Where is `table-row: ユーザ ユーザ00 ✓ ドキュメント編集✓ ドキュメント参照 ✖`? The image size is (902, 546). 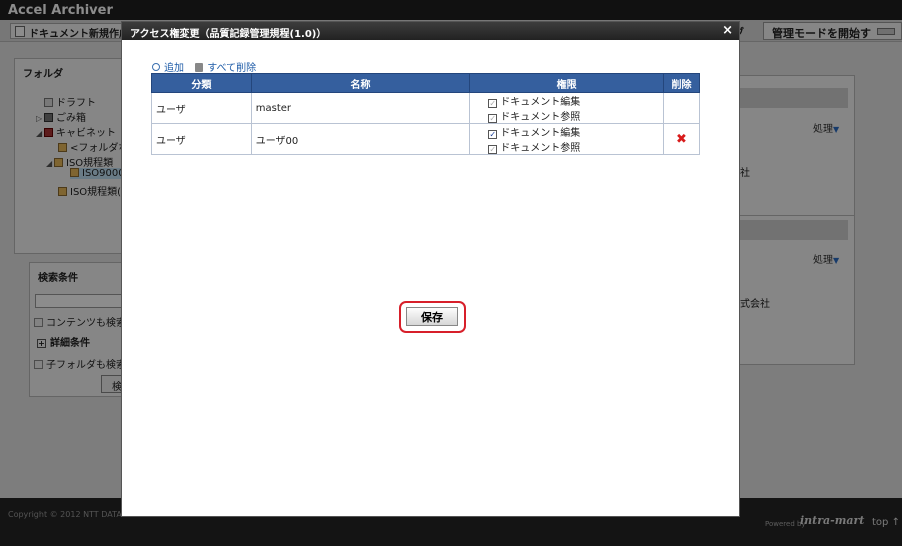
table-row: ユーザ ユーザ00 ✓ ドキュメント編集✓ ドキュメント参照 ✖ is located at coordinates (425, 139).